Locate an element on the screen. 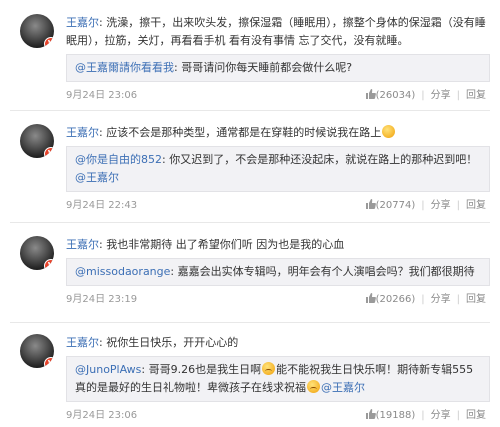  like-button: (19188) is located at coordinates (390, 415).